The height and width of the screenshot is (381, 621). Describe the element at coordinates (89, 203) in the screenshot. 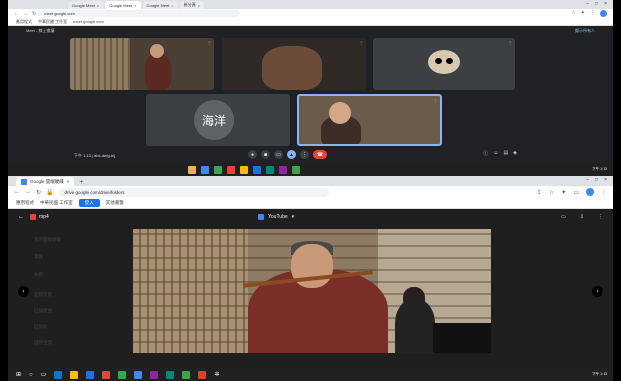

I see `bookmark-chip: 登入` at that location.